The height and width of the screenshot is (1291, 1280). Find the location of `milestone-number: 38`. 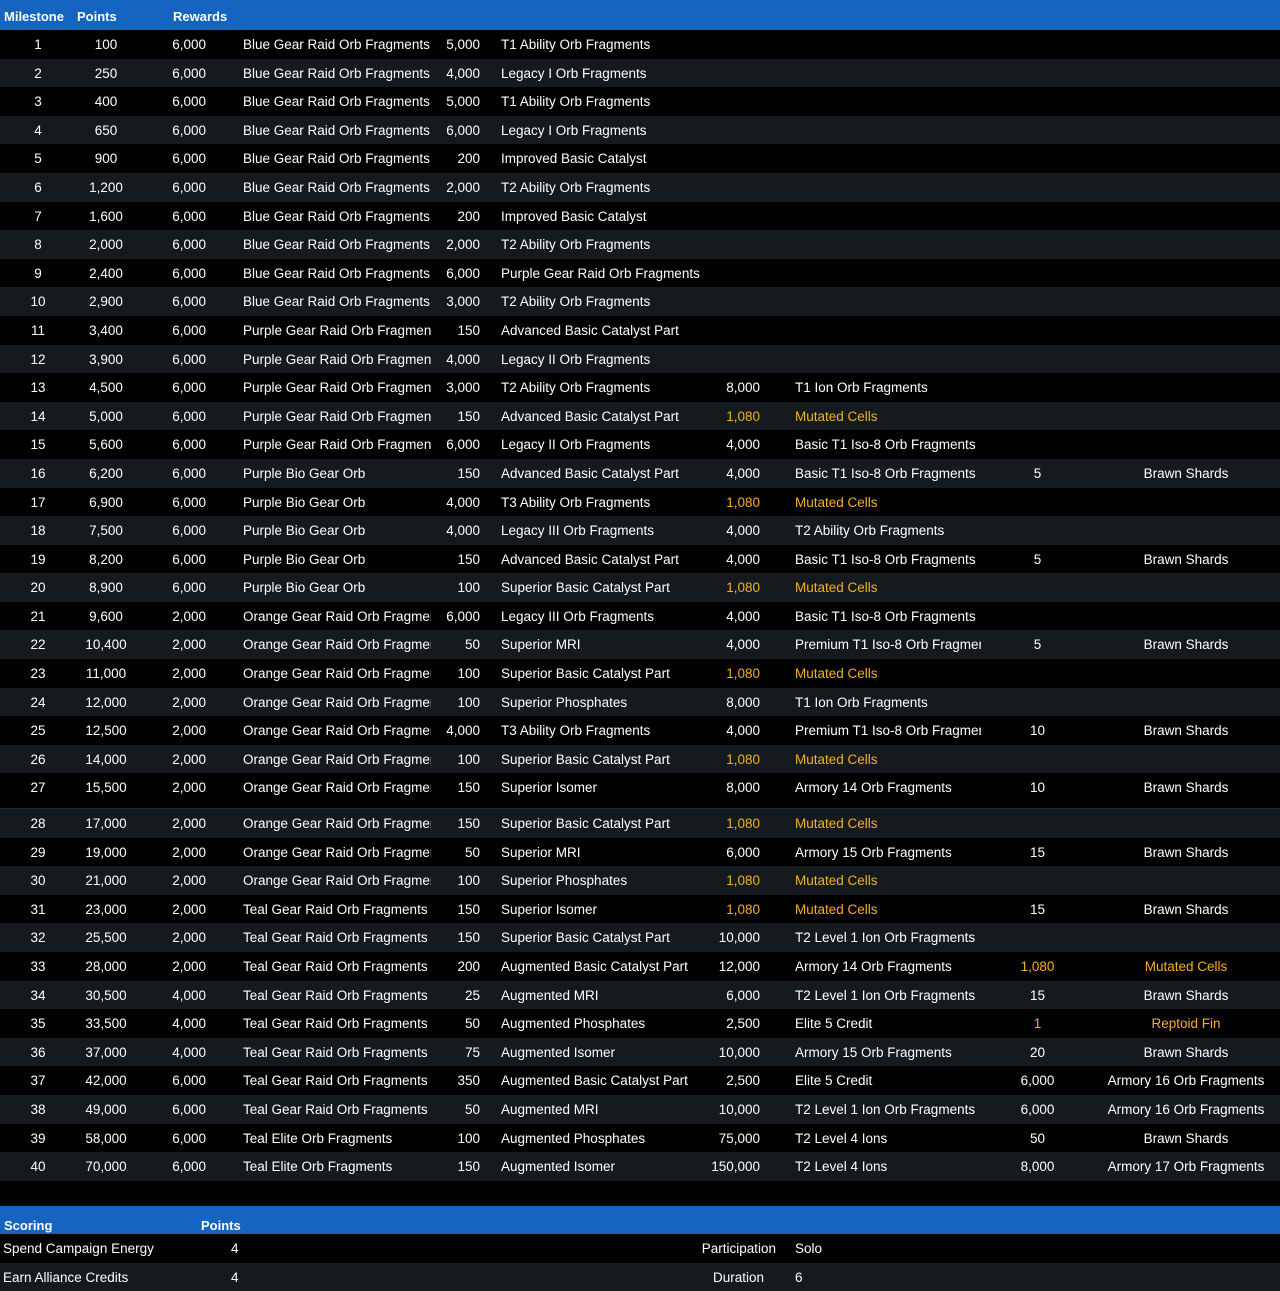

milestone-number: 38 is located at coordinates (38, 1109).